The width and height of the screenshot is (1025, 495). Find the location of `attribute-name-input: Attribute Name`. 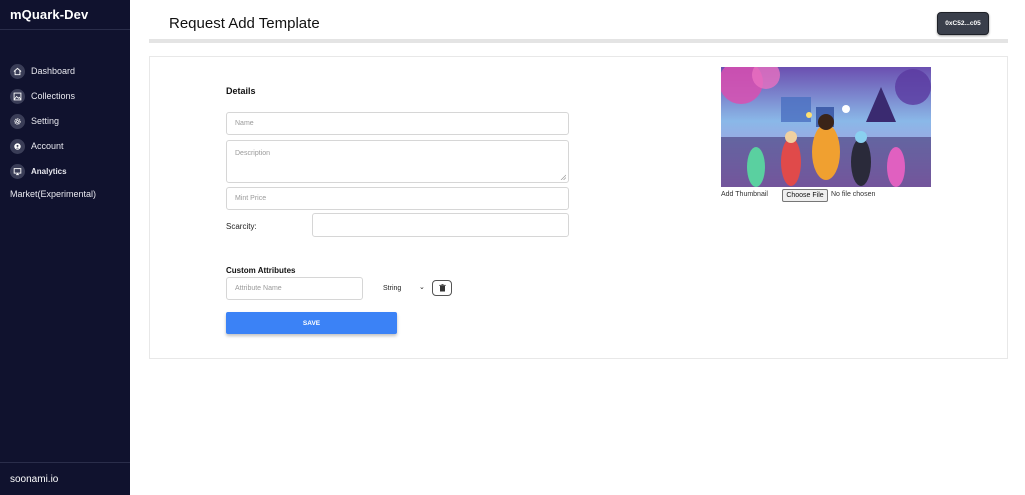

attribute-name-input: Attribute Name is located at coordinates (294, 288).